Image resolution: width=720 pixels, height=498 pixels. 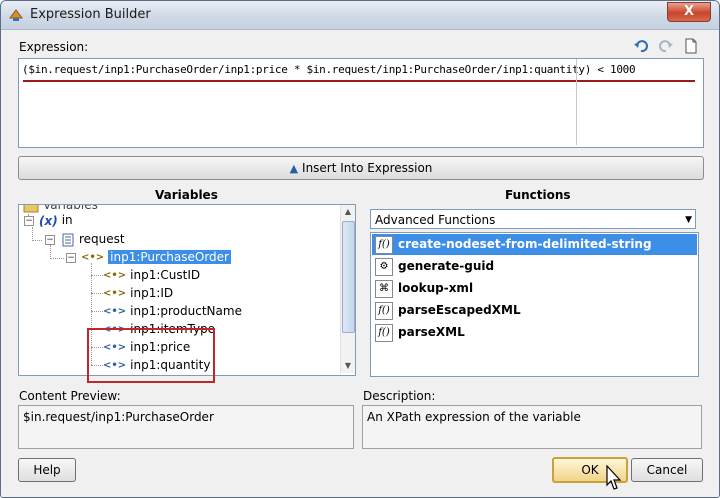 What do you see at coordinates (152, 293) in the screenshot?
I see `tree-node-label: inp1:ID` at bounding box center [152, 293].